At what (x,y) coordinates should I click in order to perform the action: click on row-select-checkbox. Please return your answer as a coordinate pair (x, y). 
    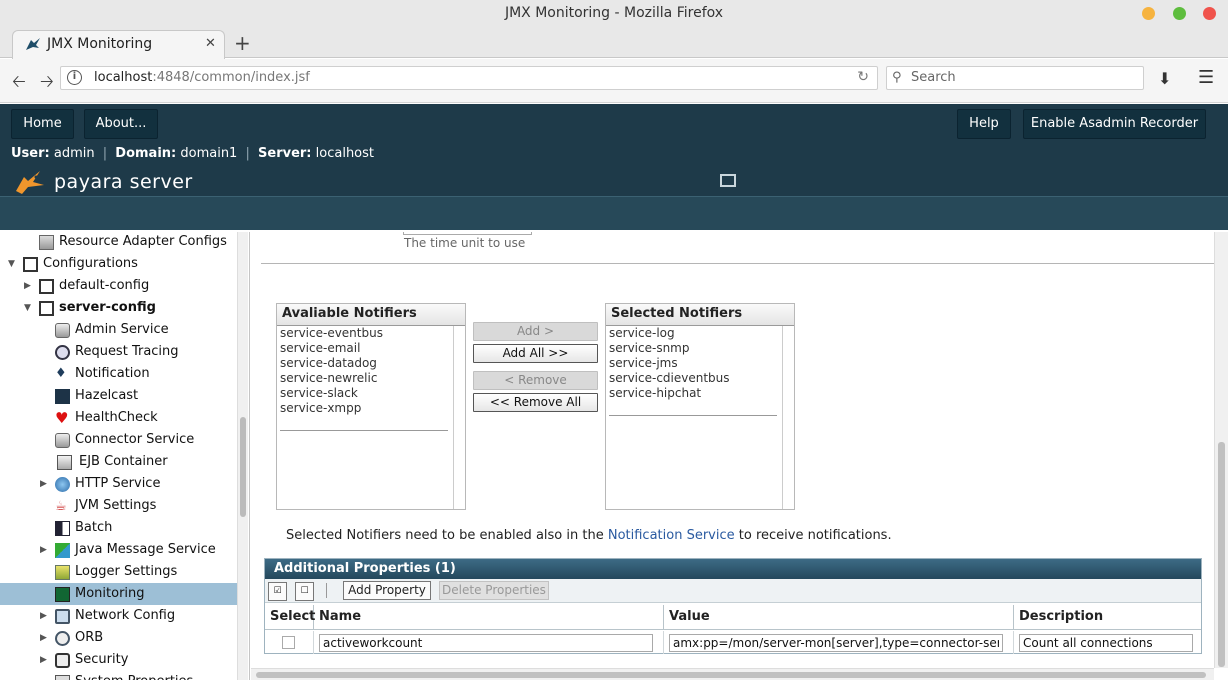
    Looking at the image, I should click on (288, 642).